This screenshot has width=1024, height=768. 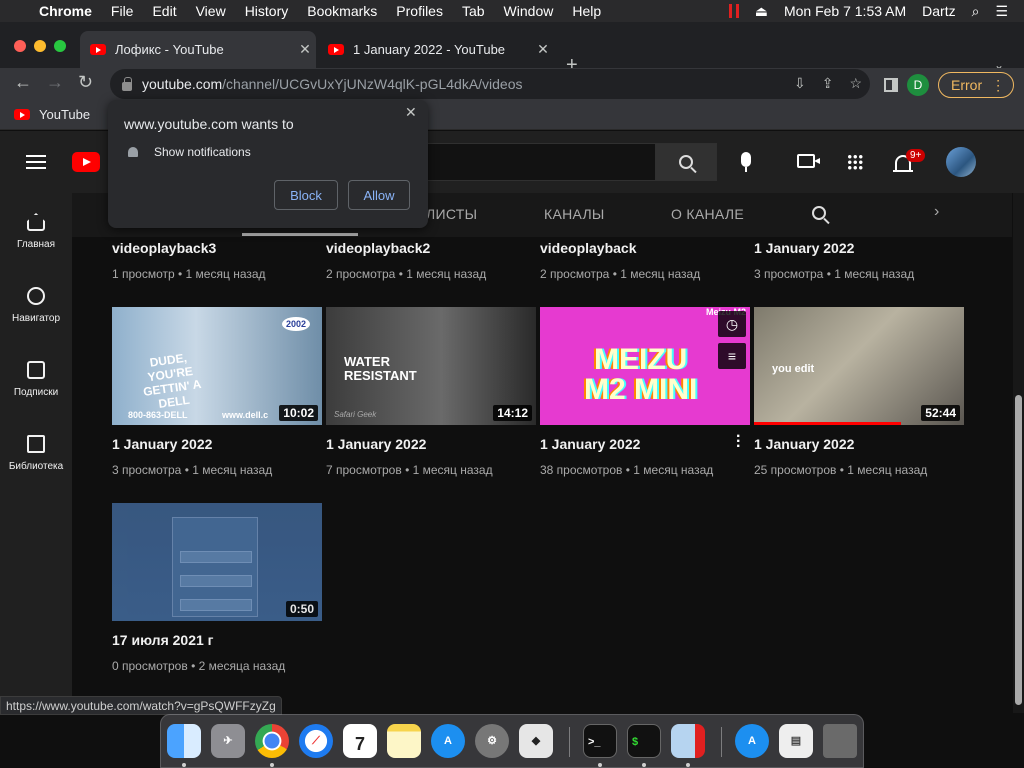 I want to click on scrollbar-thumb, so click(x=1018, y=550).